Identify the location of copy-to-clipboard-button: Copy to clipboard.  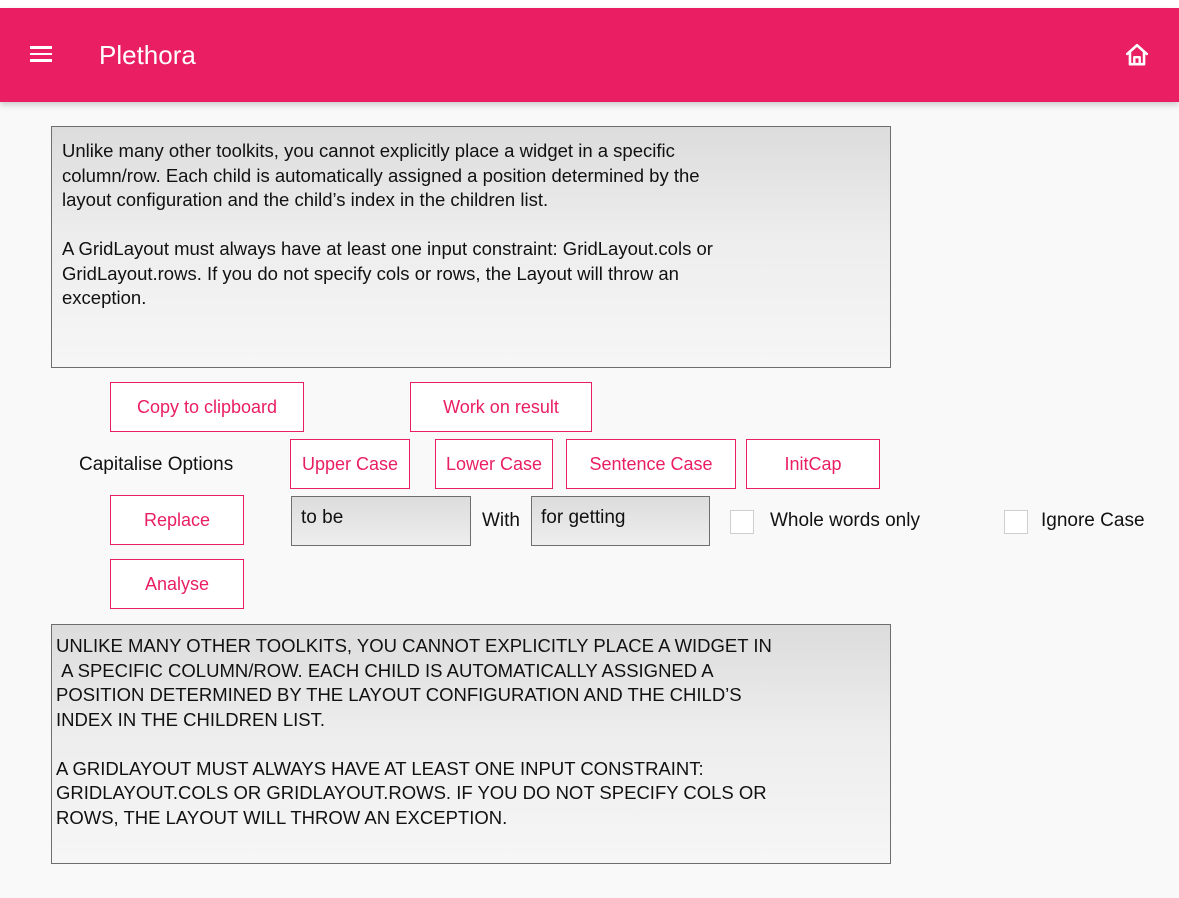
(207, 407).